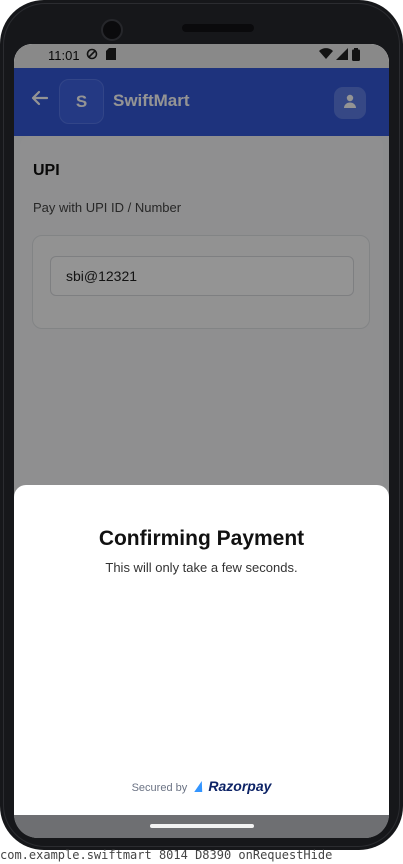  What do you see at coordinates (159, 788) in the screenshot?
I see `secured-by-label: Secured by` at bounding box center [159, 788].